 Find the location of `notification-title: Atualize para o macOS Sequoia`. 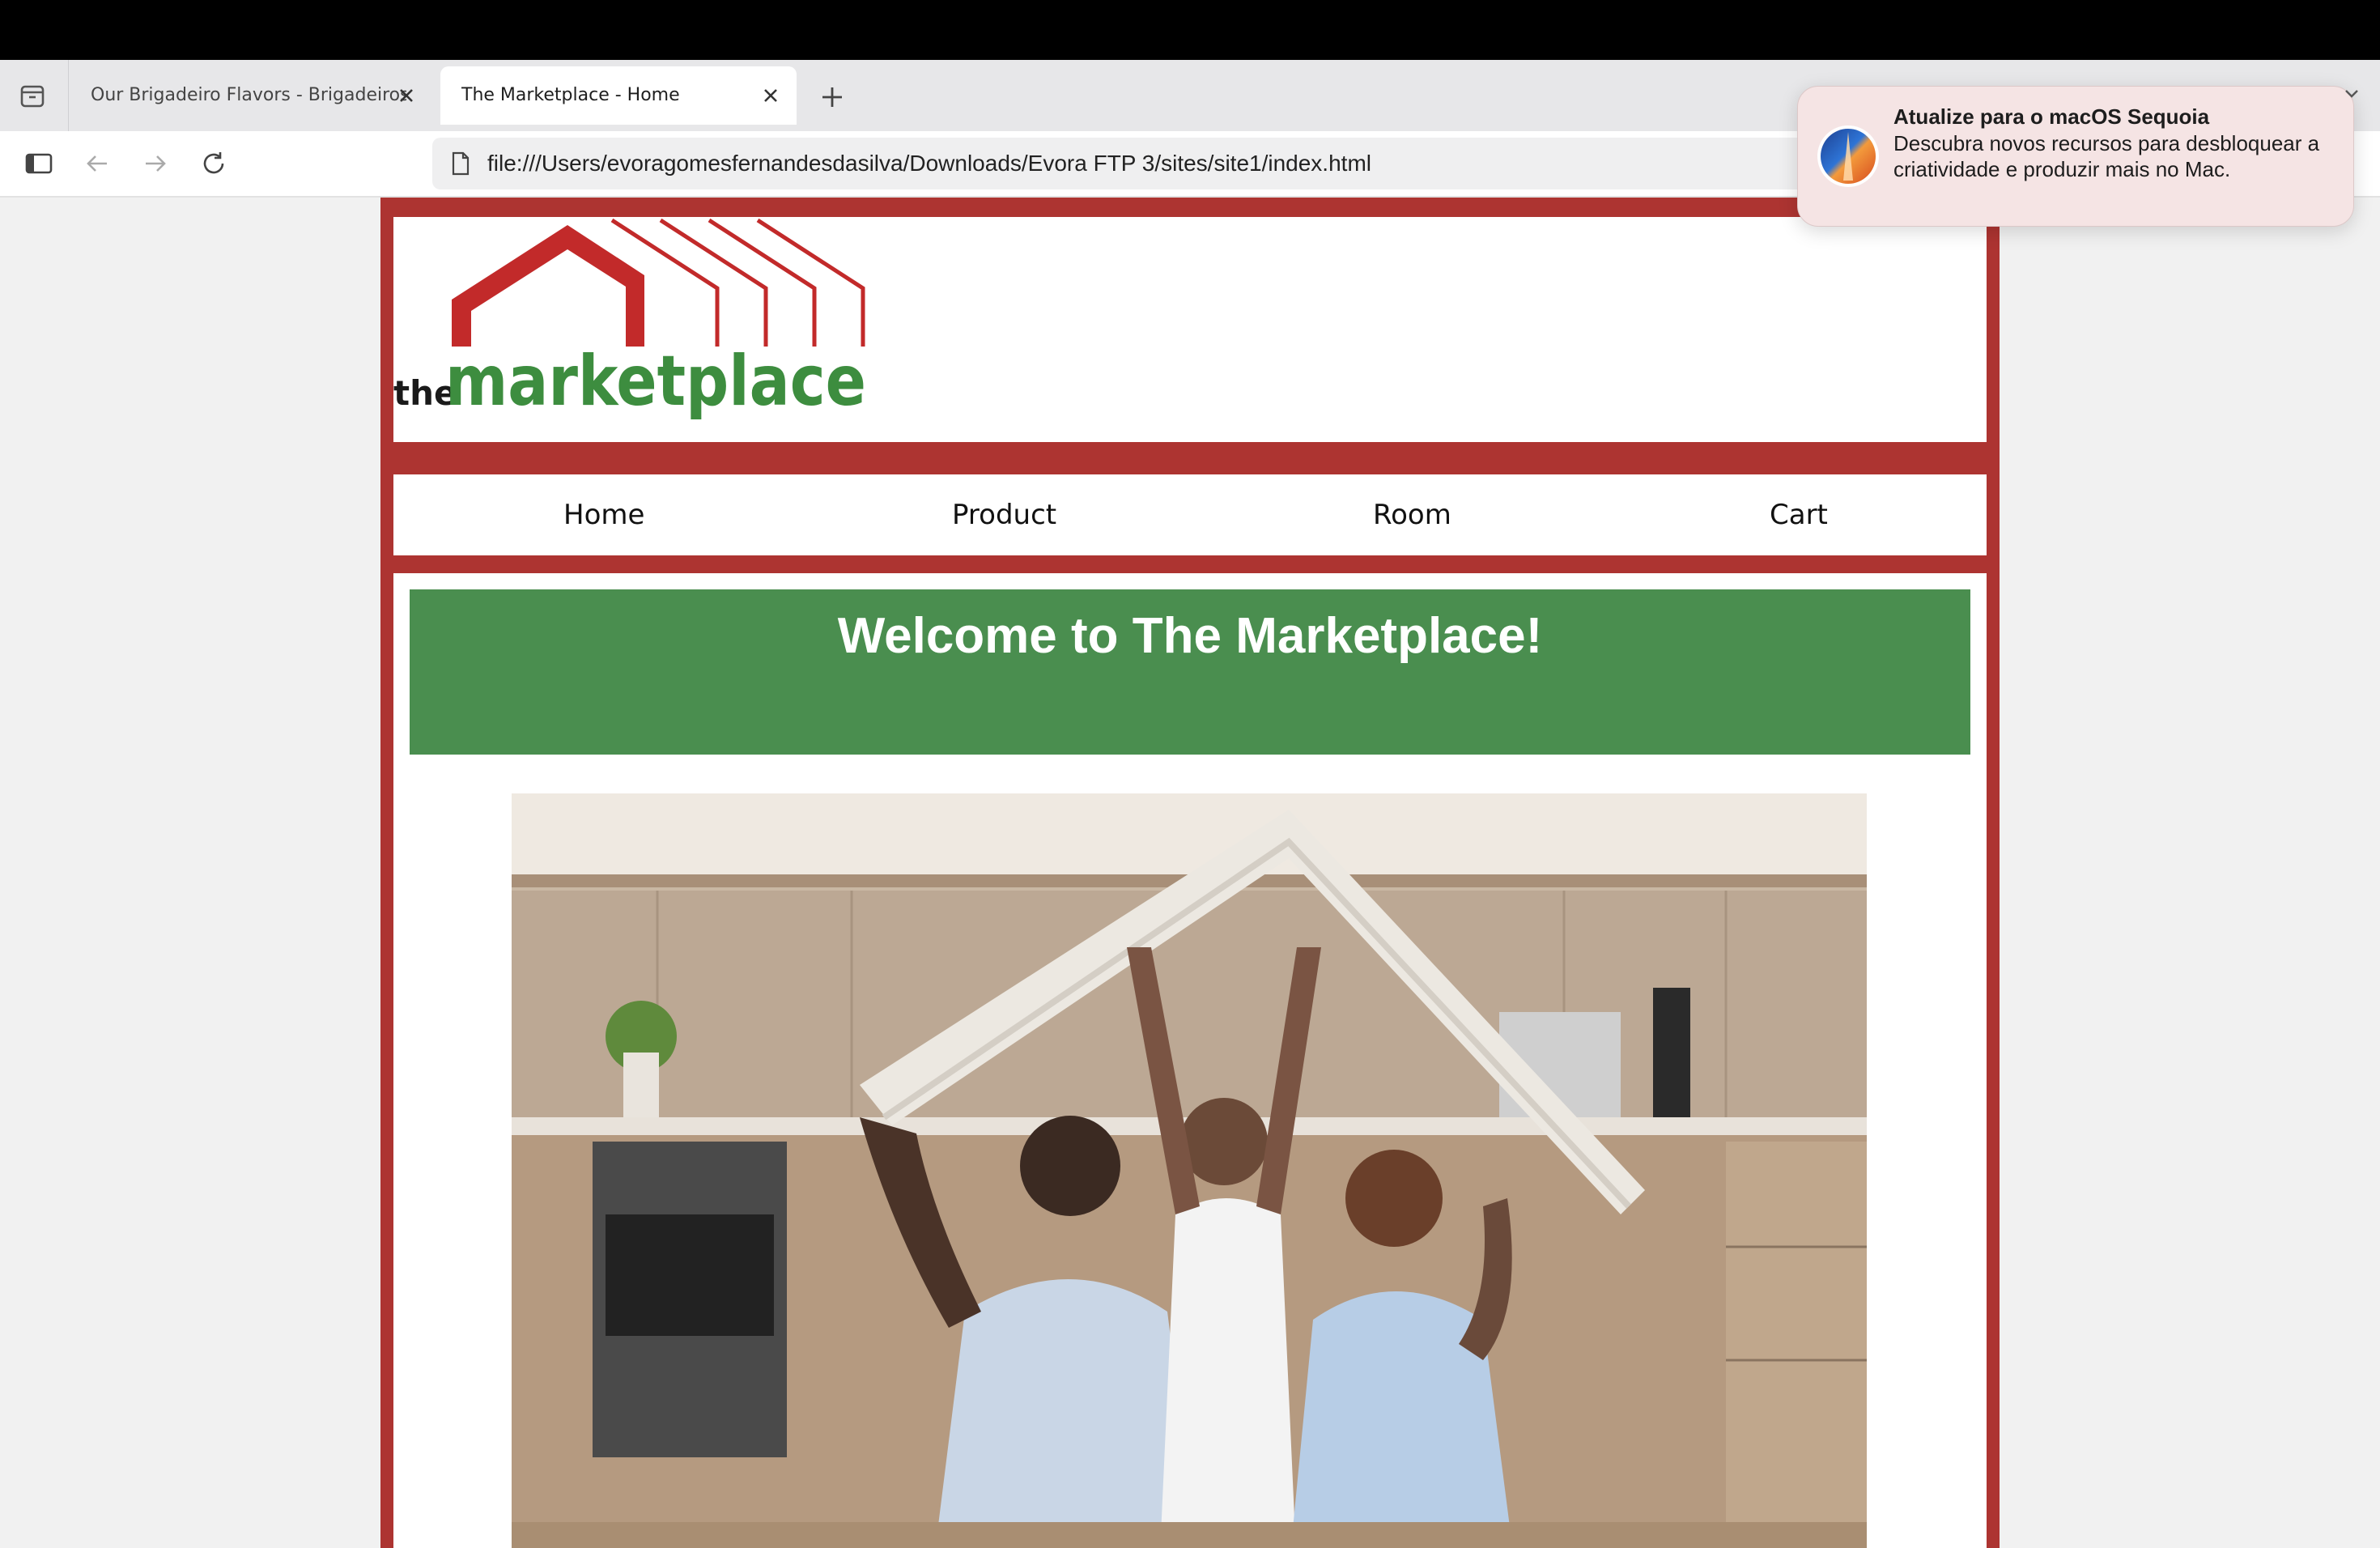

notification-title: Atualize para o macOS Sequoia is located at coordinates (2052, 116).